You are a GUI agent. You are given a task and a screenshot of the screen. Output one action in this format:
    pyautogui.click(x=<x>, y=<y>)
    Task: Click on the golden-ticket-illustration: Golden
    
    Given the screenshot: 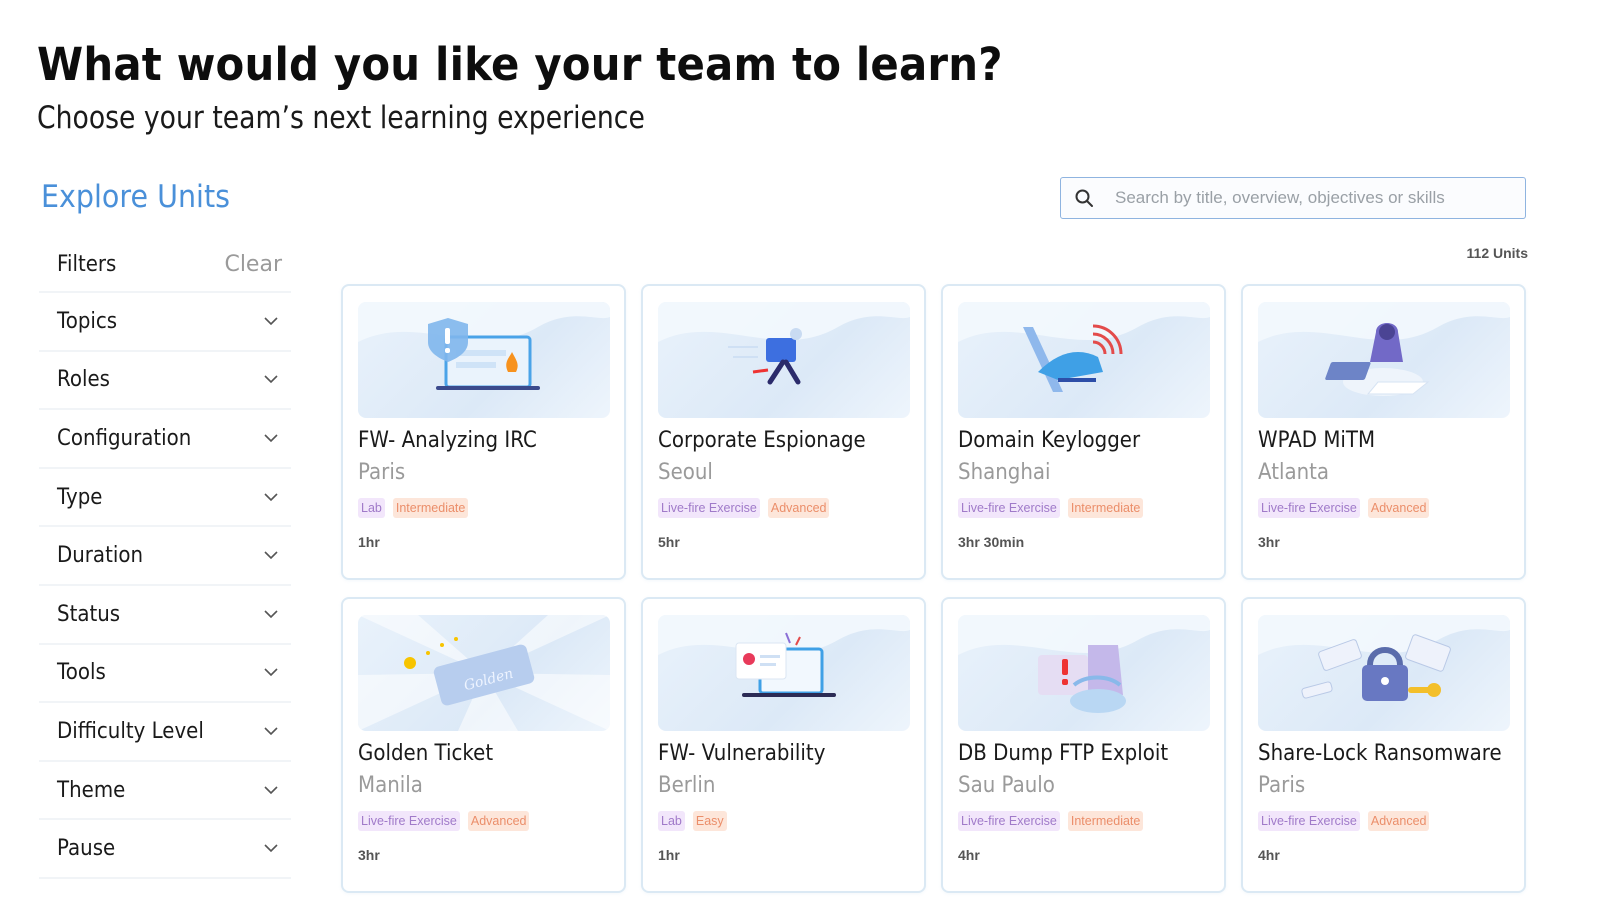 What is the action you would take?
    pyautogui.click(x=484, y=673)
    